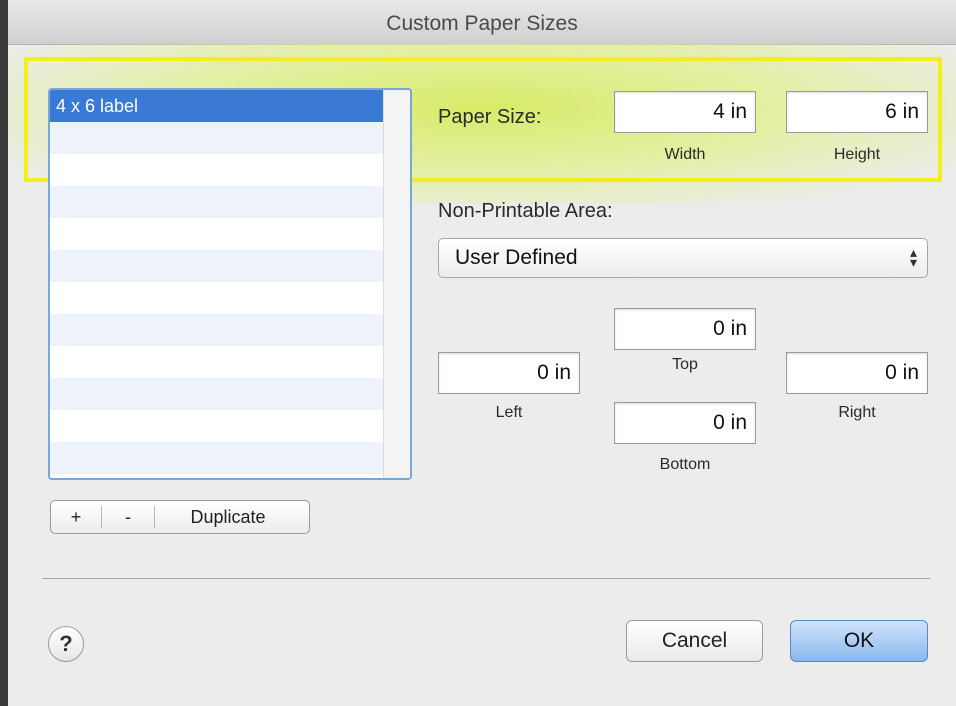  I want to click on non-printable-area-popup: User Defined ▴ ▾, so click(683, 258).